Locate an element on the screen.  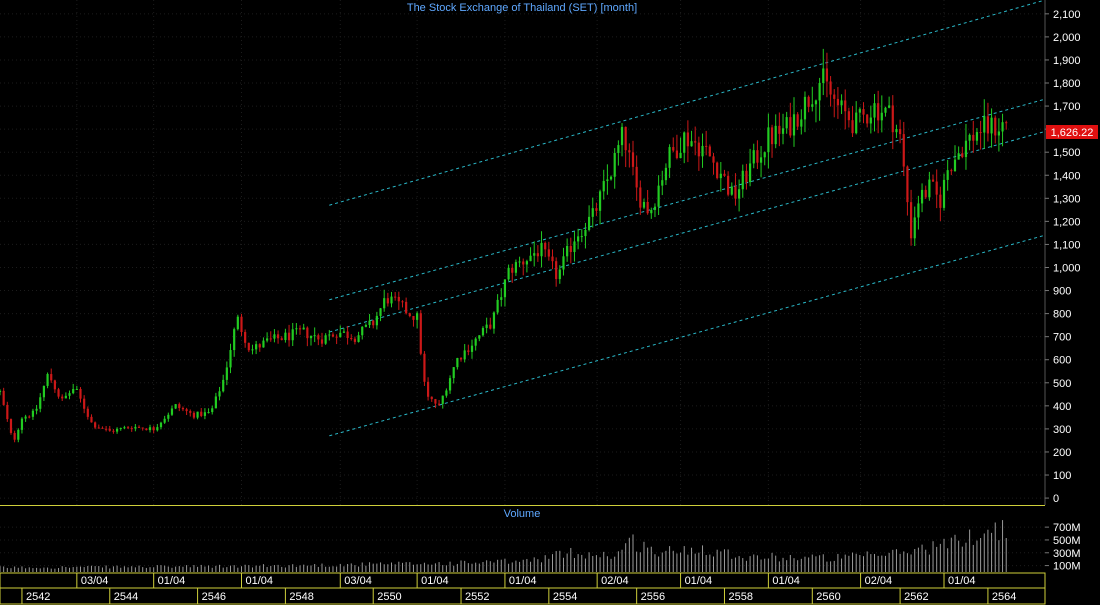
price-tick-label: 1,700 is located at coordinates (1067, 107).